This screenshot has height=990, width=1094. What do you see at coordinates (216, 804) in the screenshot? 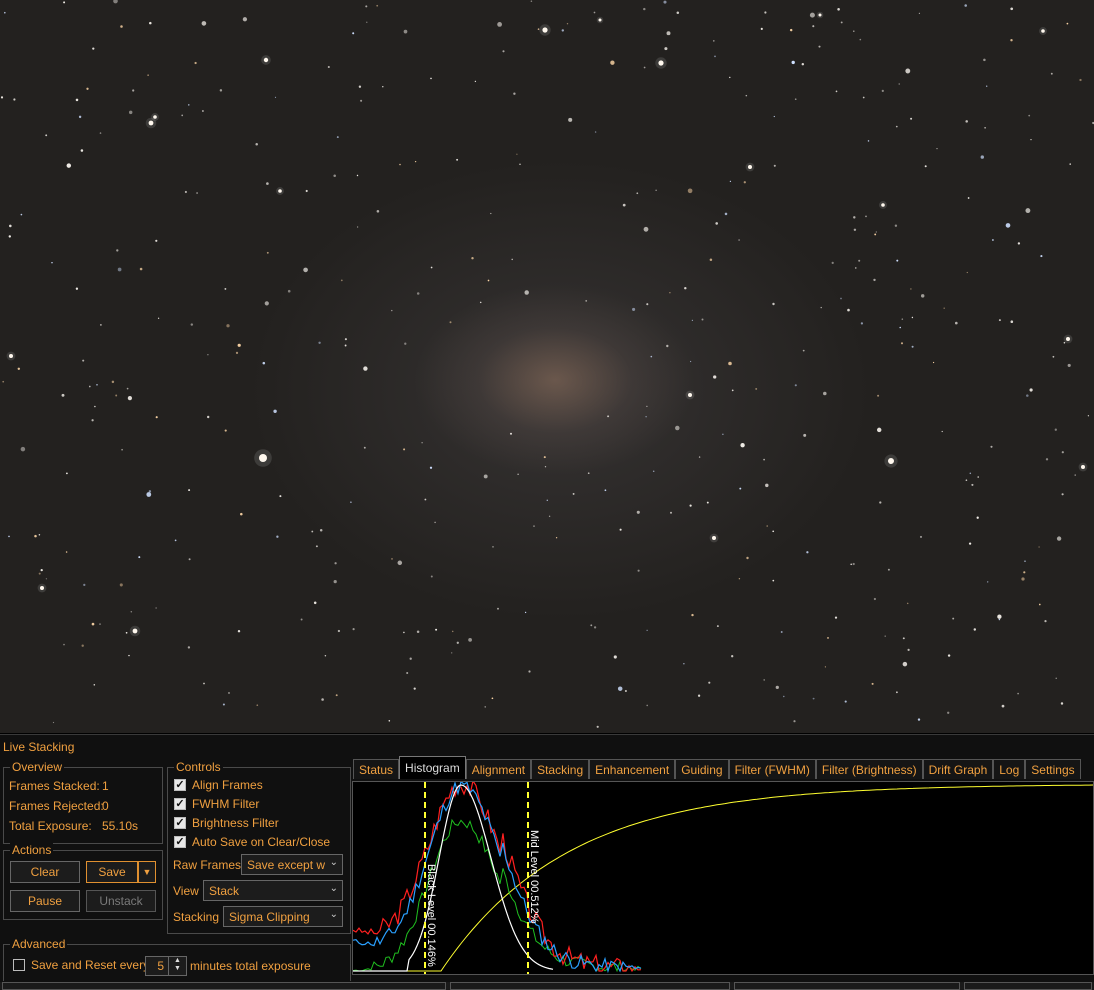
I see `fwhm-filter-checkbox: ✓ FWHM Filter` at bounding box center [216, 804].